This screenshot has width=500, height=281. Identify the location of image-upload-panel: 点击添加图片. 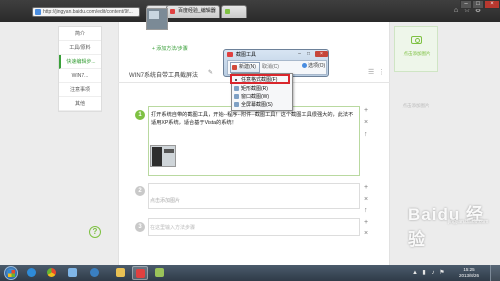
(416, 49).